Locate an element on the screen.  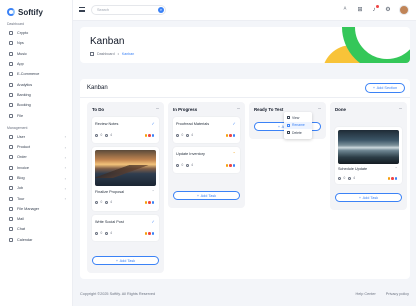
add-task-label: Add Task is located at coordinates (370, 197).